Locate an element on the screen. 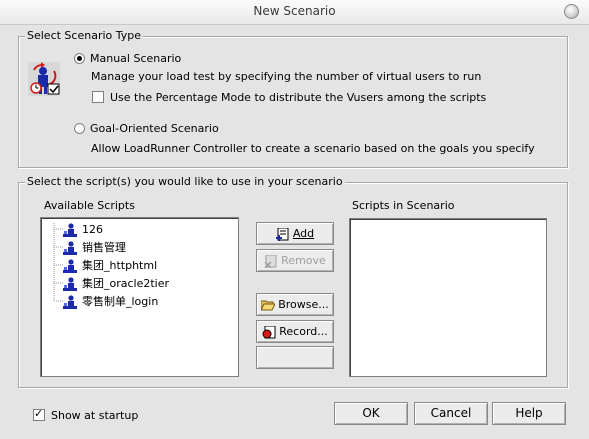 The image size is (589, 439). scenario-type-legend: Select Scenario Type is located at coordinates (84, 35).